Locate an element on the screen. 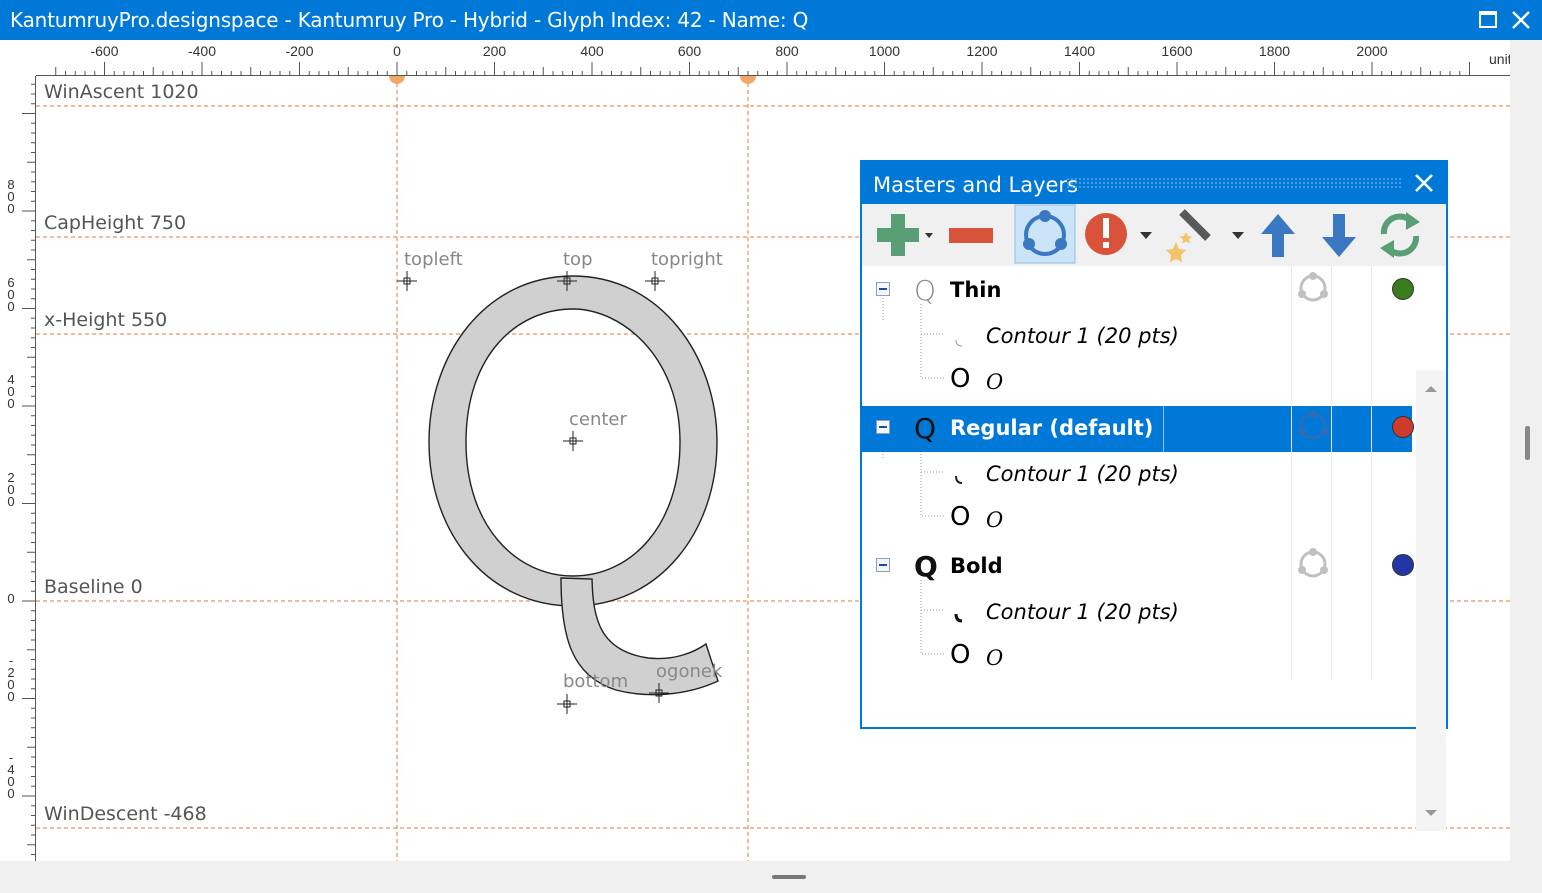 Image resolution: width=1542 pixels, height=893 pixels. panel-toolbar is located at coordinates (1154, 235).